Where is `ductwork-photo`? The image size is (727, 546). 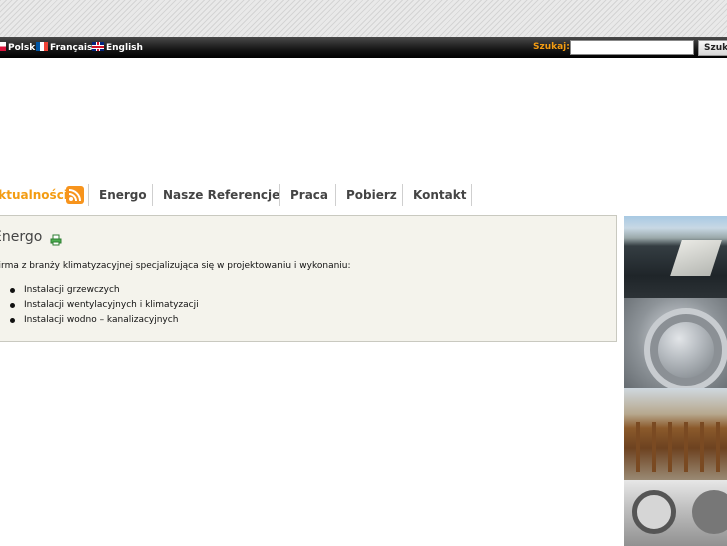 ductwork-photo is located at coordinates (675, 343).